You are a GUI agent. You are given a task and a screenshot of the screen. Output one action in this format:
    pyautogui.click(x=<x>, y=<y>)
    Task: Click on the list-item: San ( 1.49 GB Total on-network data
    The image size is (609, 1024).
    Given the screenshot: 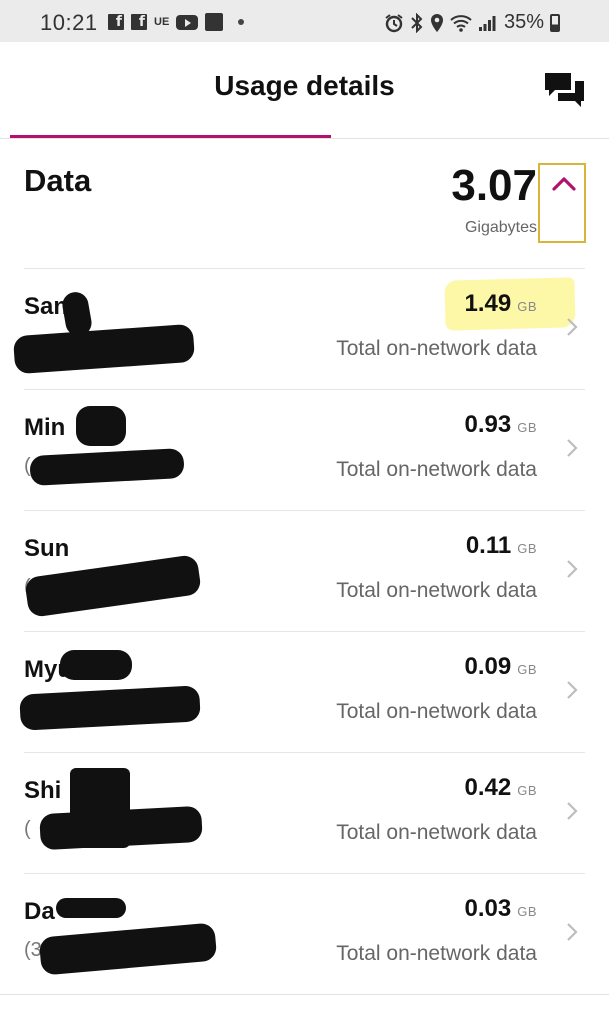 What is the action you would take?
    pyautogui.click(x=304, y=328)
    